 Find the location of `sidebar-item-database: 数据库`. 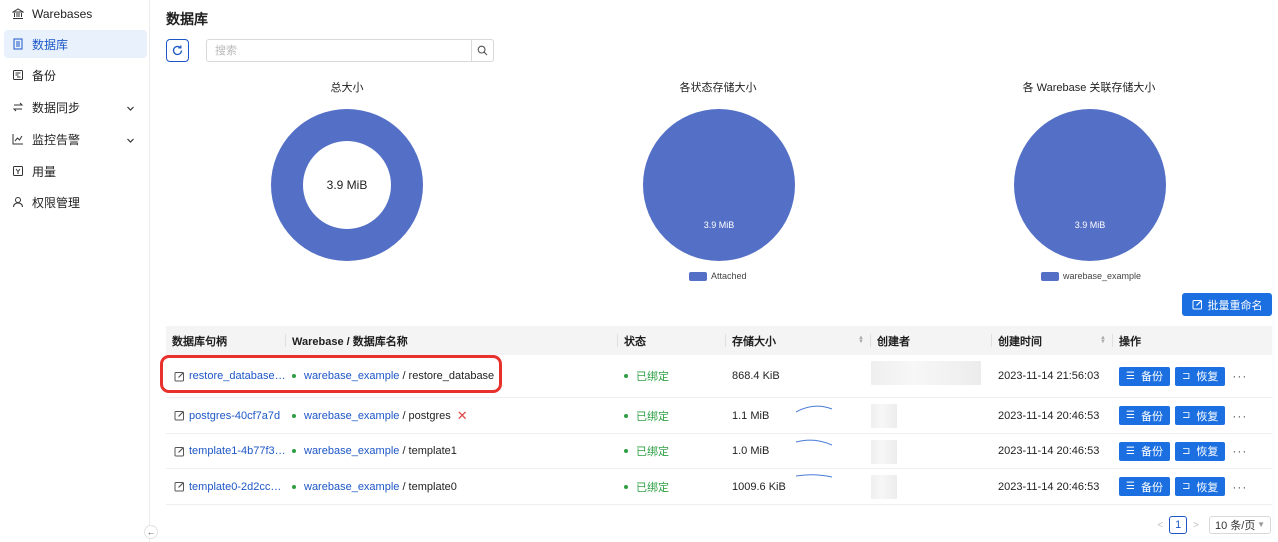

sidebar-item-database: 数据库 is located at coordinates (75, 44).